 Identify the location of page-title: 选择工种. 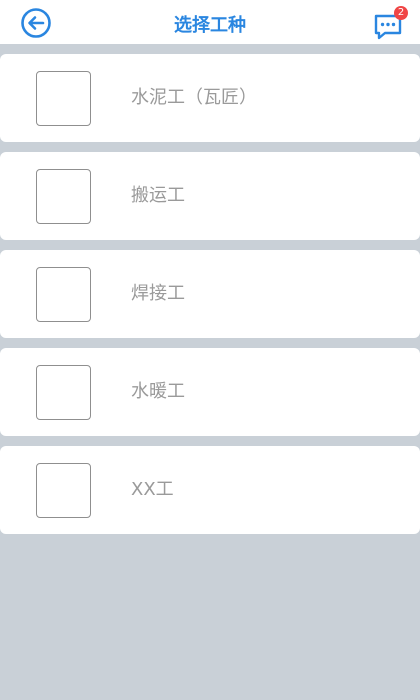
(210, 25).